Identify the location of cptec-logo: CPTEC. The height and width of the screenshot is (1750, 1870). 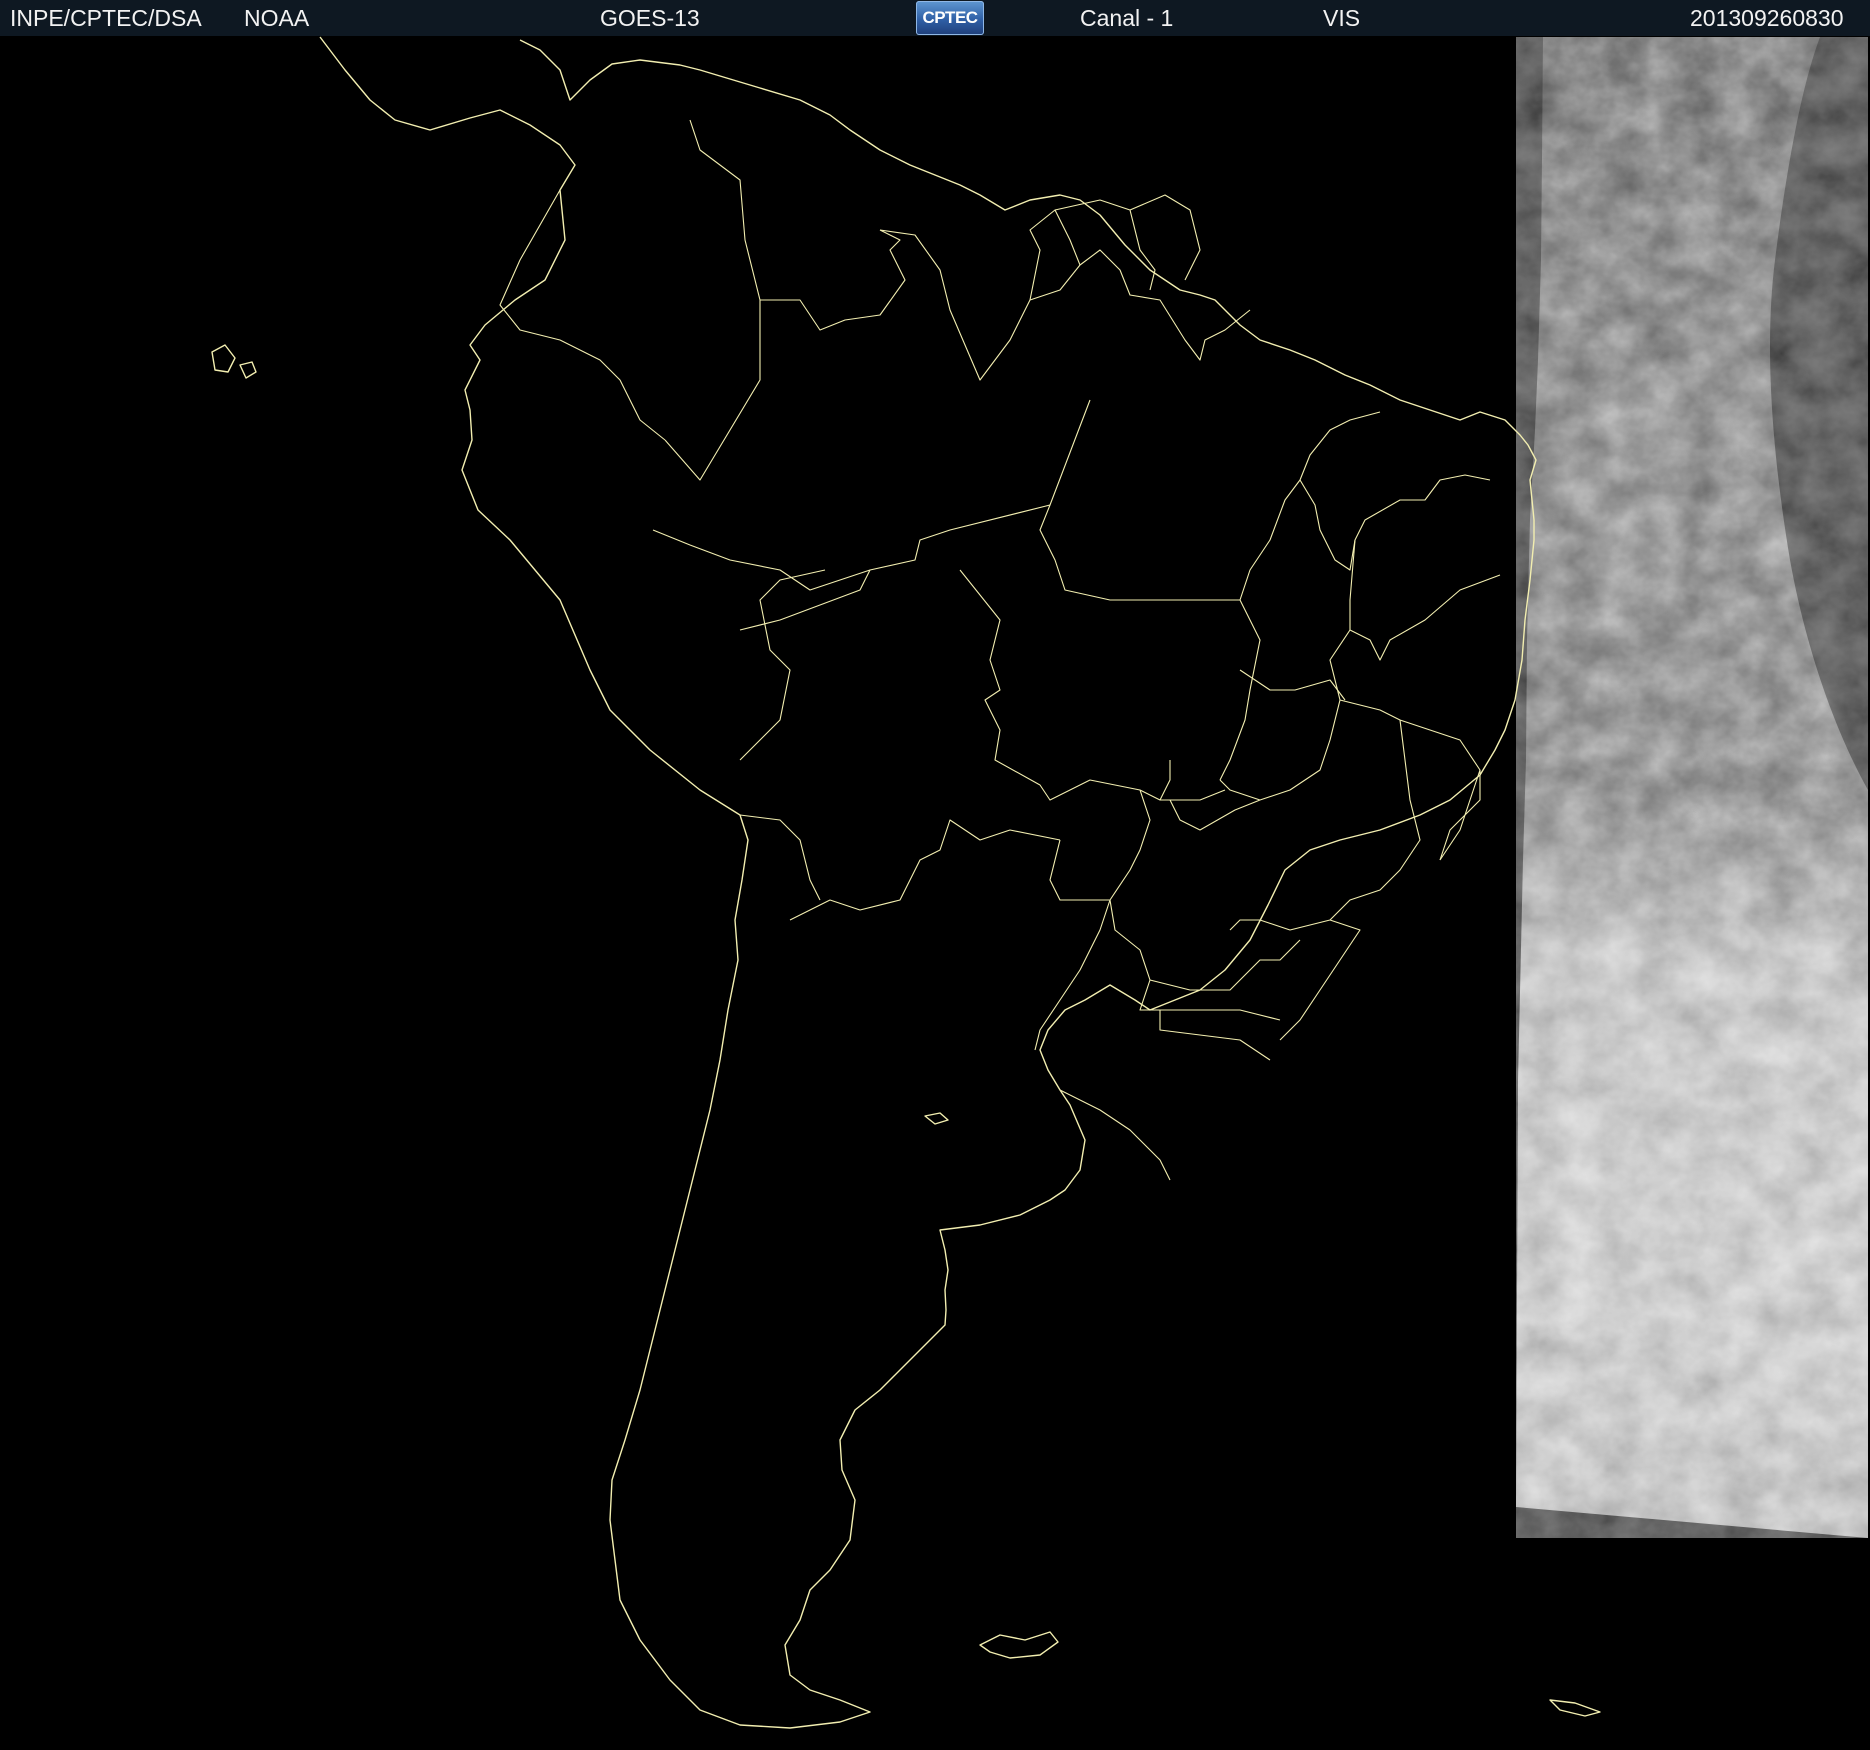
(950, 18).